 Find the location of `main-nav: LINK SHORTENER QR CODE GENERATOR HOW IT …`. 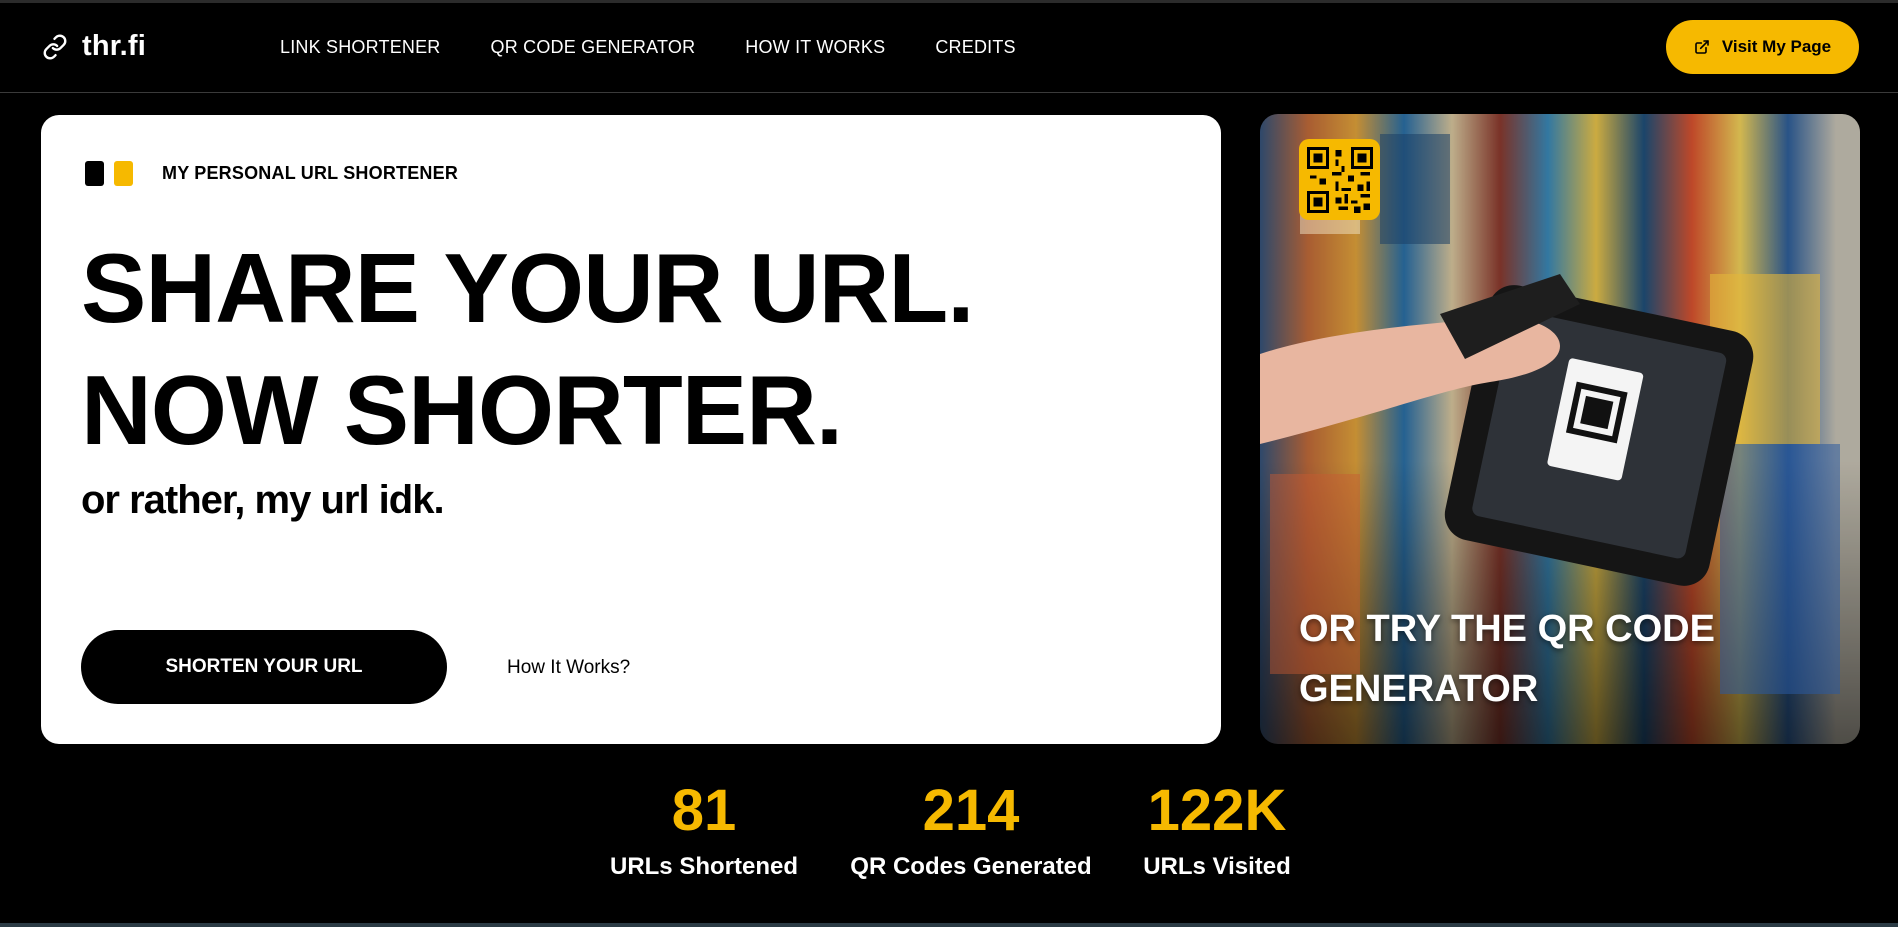

main-nav: LINK SHORTENER QR CODE GENERATOR HOW IT … is located at coordinates (648, 47).